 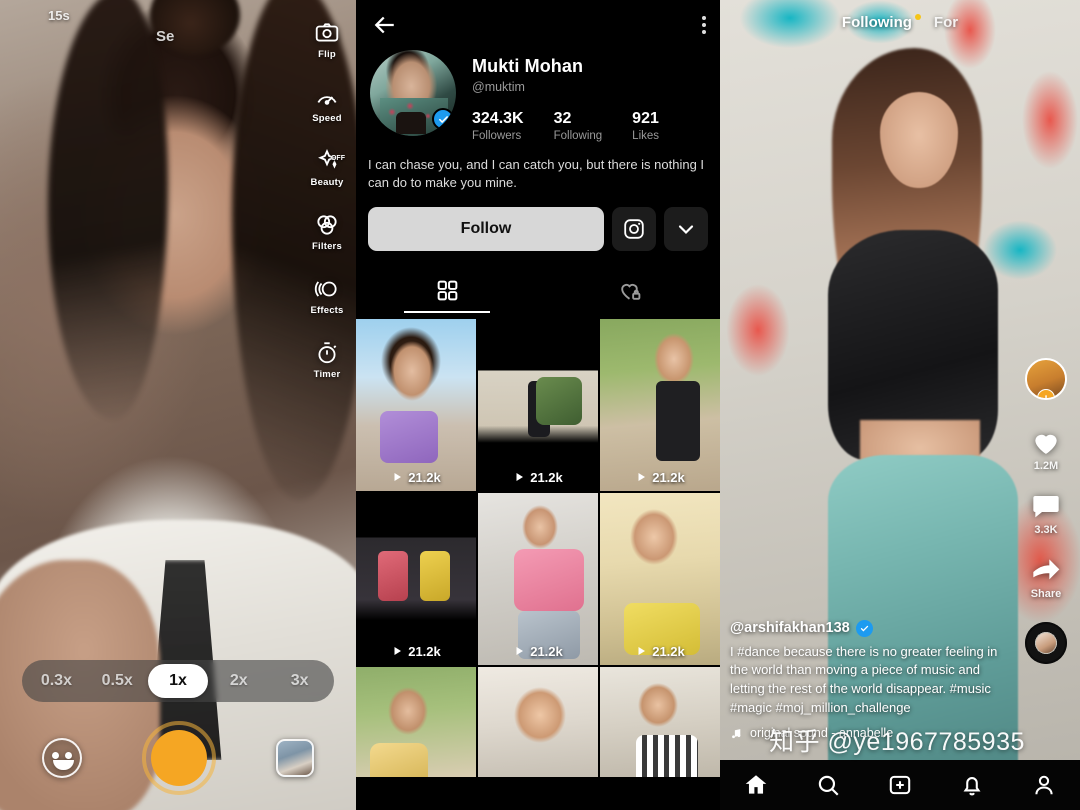 What do you see at coordinates (562, 118) in the screenshot?
I see `stat-value: 32` at bounding box center [562, 118].